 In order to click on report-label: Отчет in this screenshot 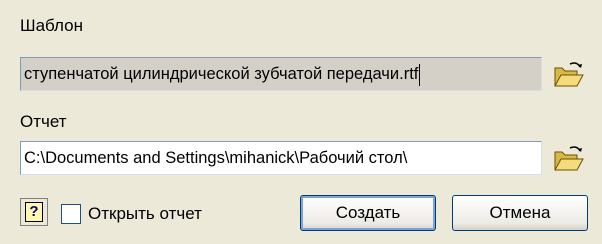, I will do `click(43, 121)`.